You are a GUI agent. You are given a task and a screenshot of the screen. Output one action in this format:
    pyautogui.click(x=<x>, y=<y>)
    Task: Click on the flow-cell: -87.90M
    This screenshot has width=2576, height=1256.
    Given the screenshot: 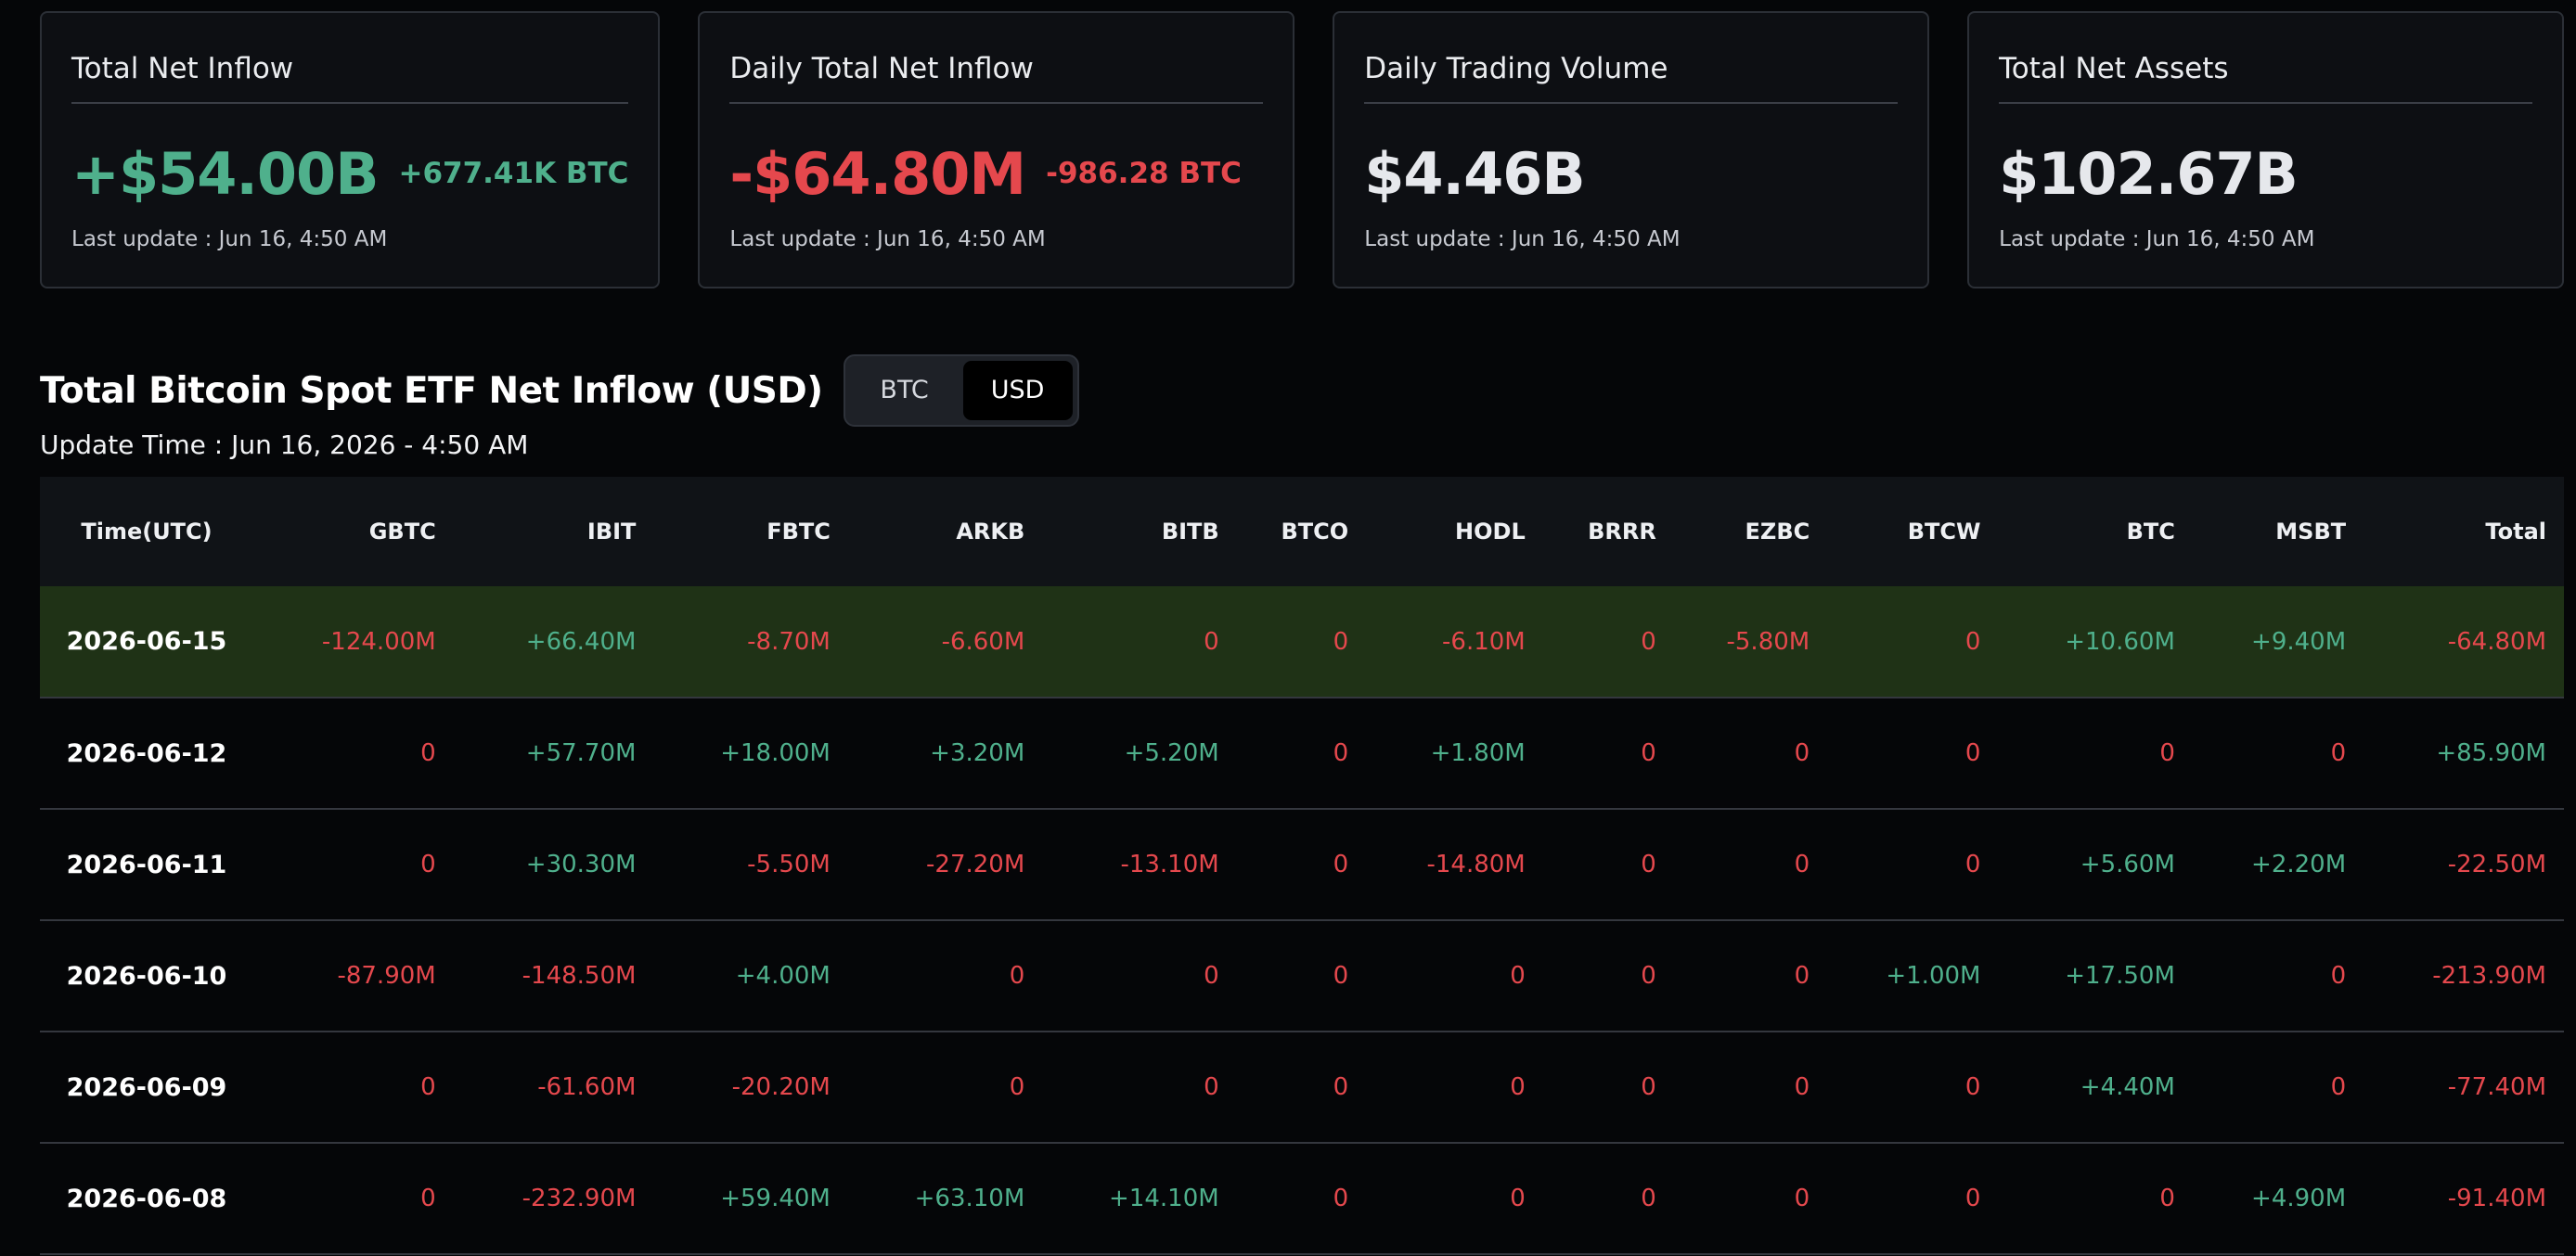 What is the action you would take?
    pyautogui.click(x=387, y=976)
    